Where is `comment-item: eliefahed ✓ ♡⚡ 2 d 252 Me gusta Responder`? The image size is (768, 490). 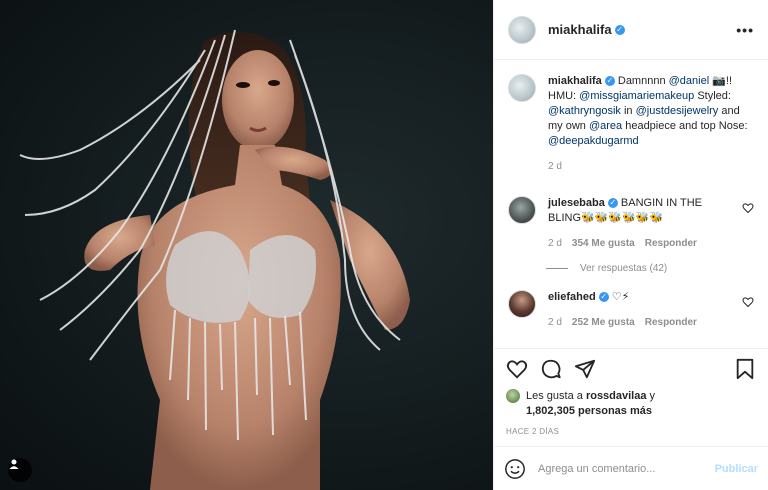
comment-item: eliefahed ✓ ♡⚡ 2 d 252 Me gusta Responder is located at coordinates (631, 310).